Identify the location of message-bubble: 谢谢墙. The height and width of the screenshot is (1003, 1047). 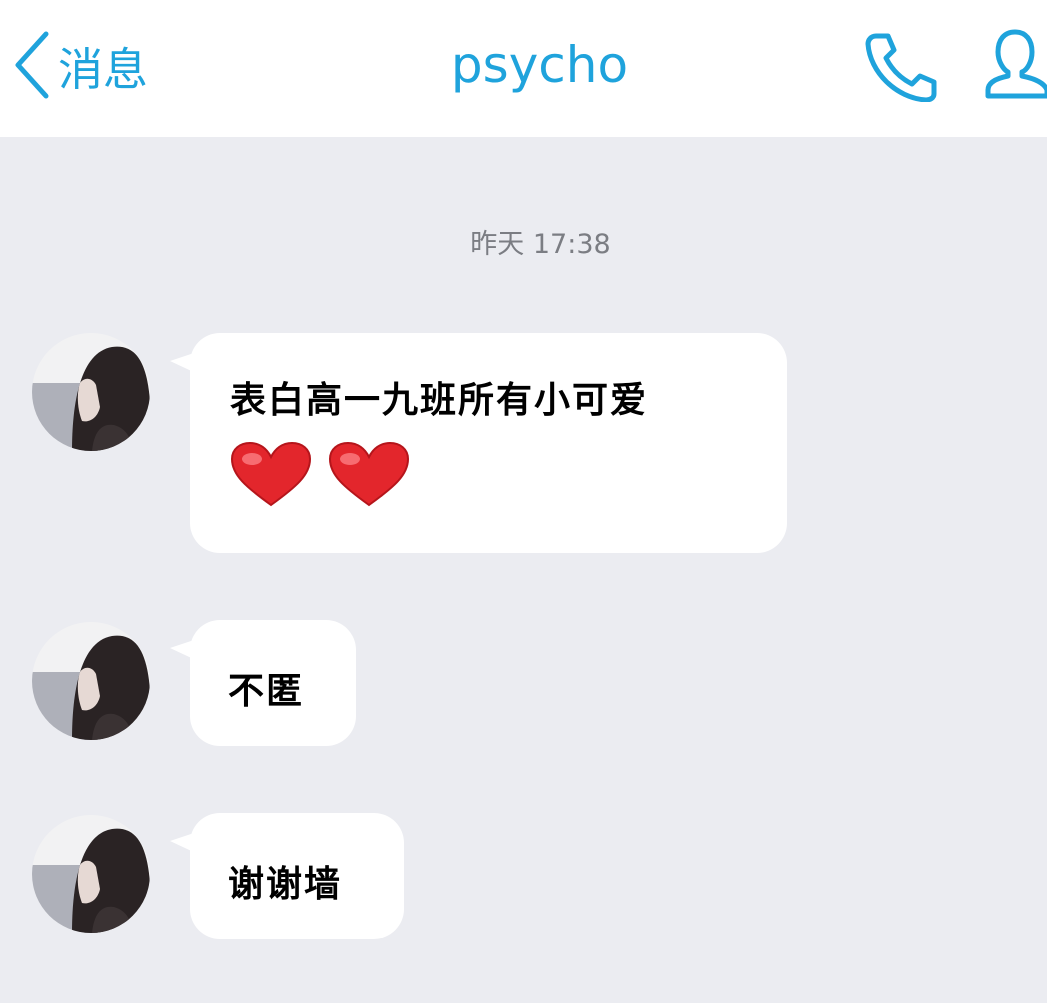
(287, 876).